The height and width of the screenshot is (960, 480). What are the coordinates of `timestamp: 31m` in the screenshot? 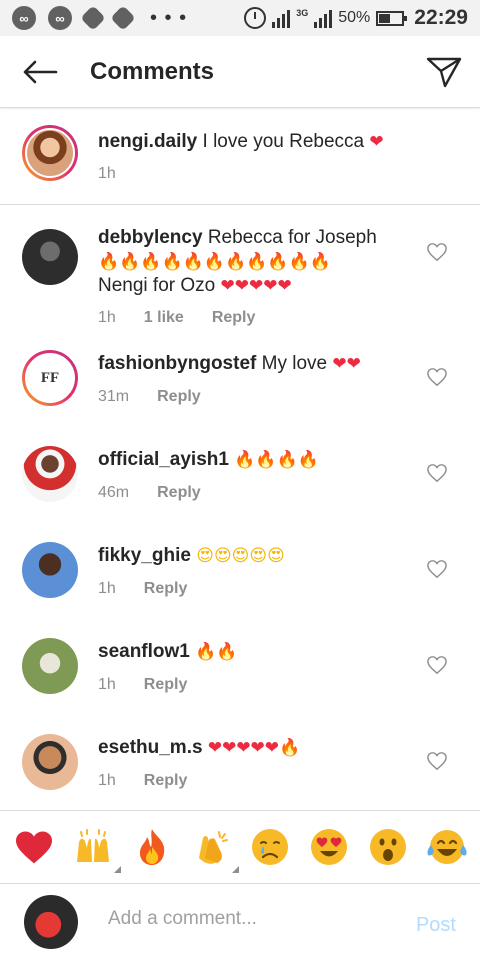 It's located at (114, 396).